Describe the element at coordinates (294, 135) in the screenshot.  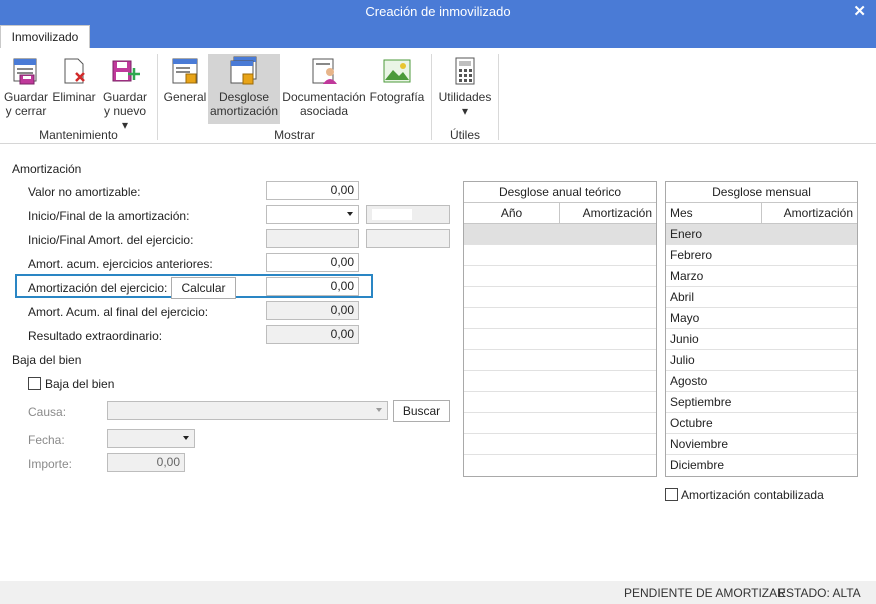
I see `group-mostrar: Mostrar` at that location.